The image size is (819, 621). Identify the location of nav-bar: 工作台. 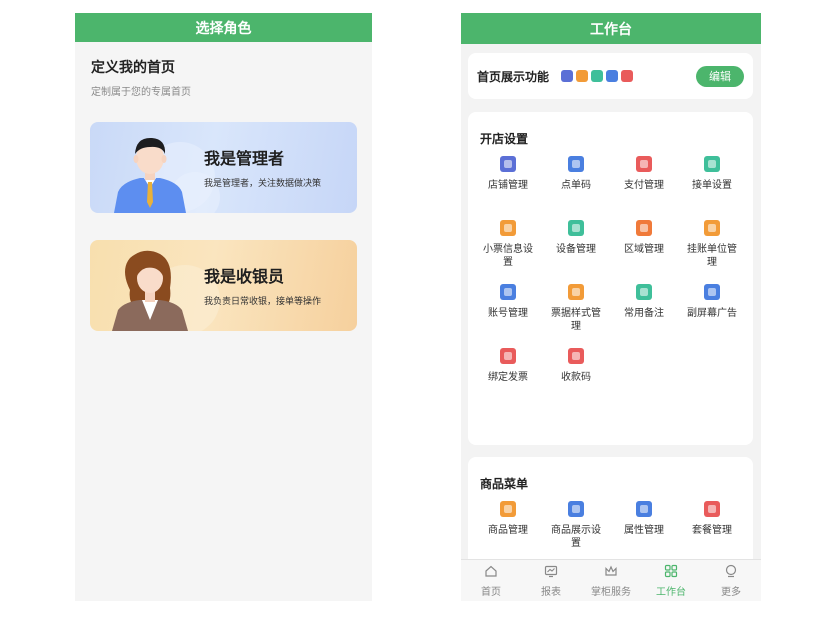
(611, 28).